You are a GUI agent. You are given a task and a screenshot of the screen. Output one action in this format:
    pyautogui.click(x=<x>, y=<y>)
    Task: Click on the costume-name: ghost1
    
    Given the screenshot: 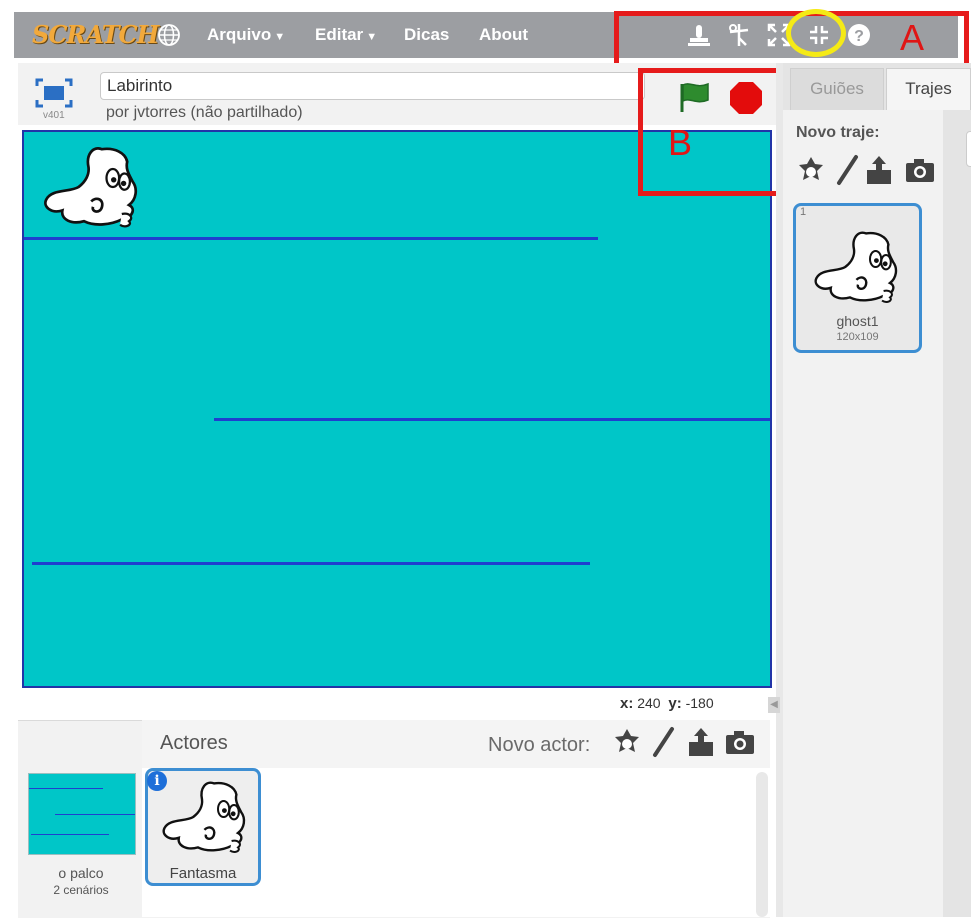 What is the action you would take?
    pyautogui.click(x=857, y=321)
    